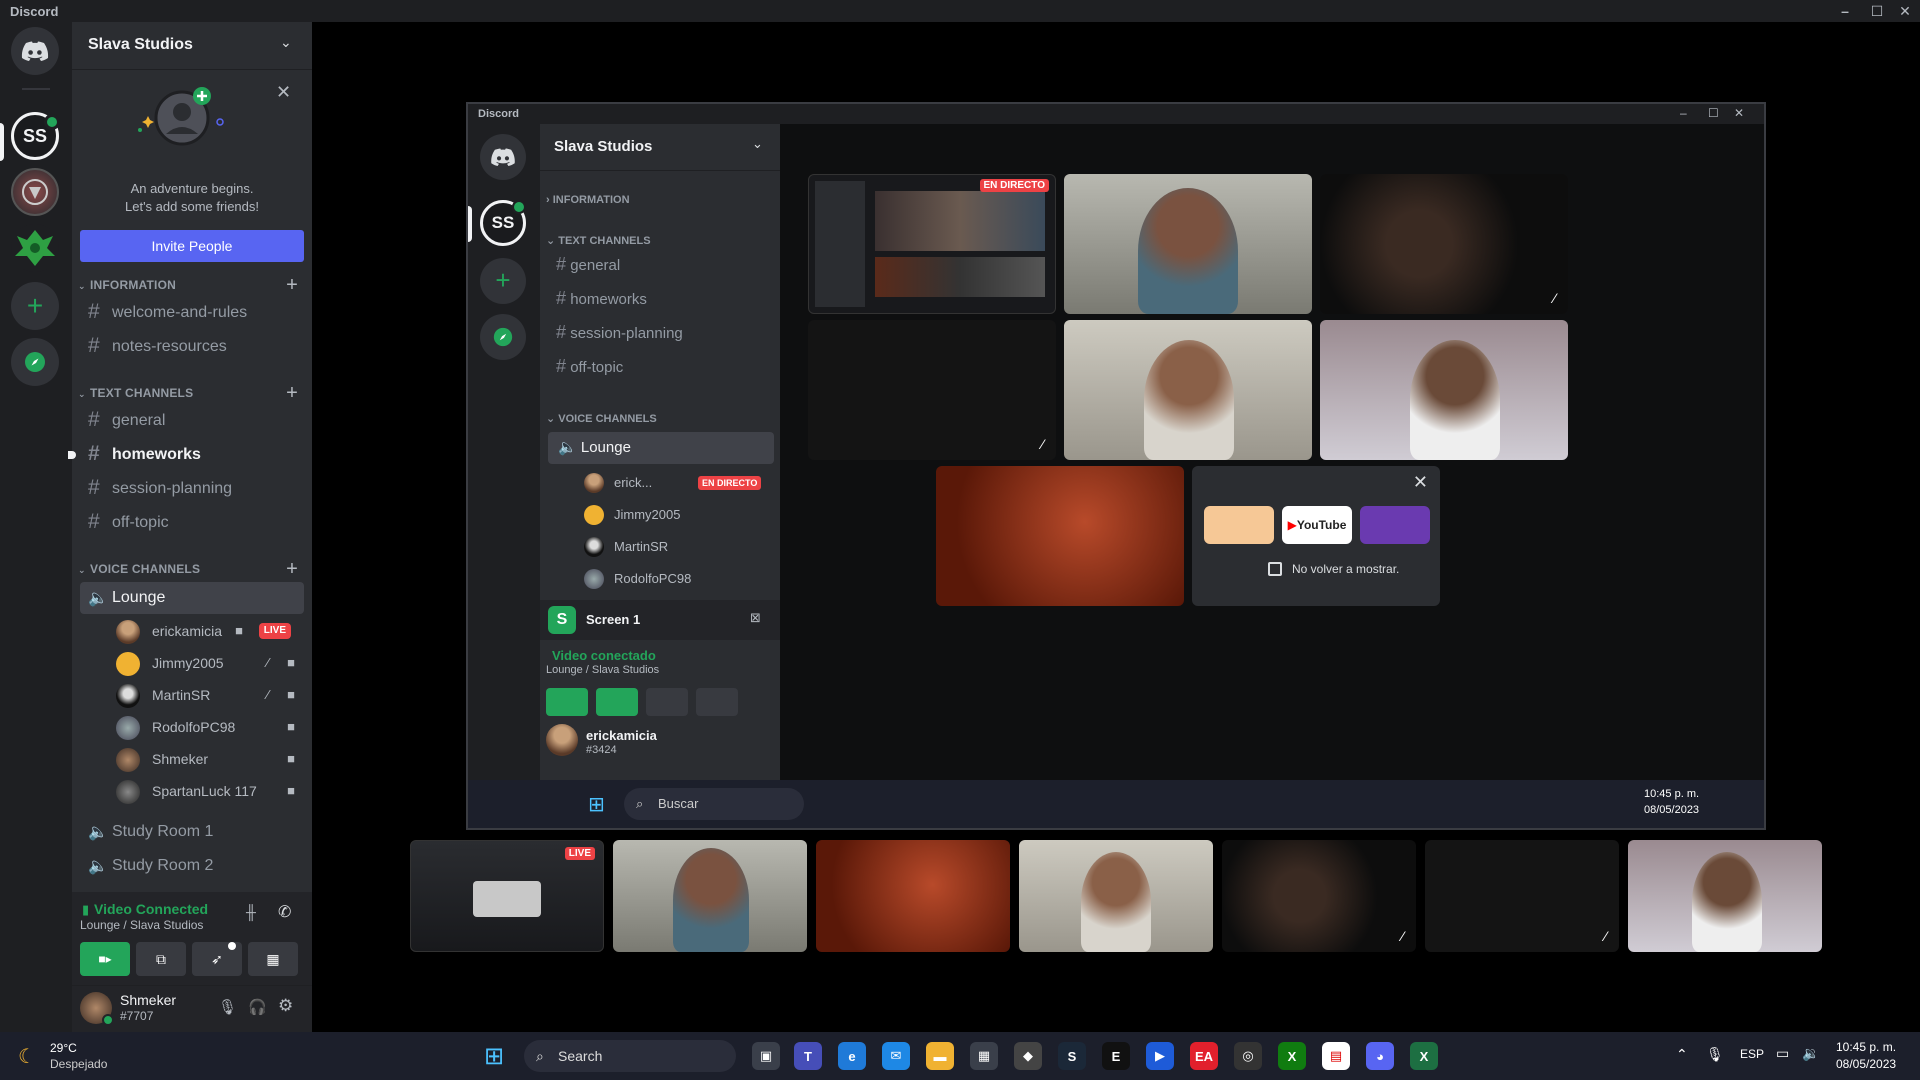 Image resolution: width=1920 pixels, height=1080 pixels. What do you see at coordinates (1752, 1054) in the screenshot?
I see `language-indicator: ESP` at bounding box center [1752, 1054].